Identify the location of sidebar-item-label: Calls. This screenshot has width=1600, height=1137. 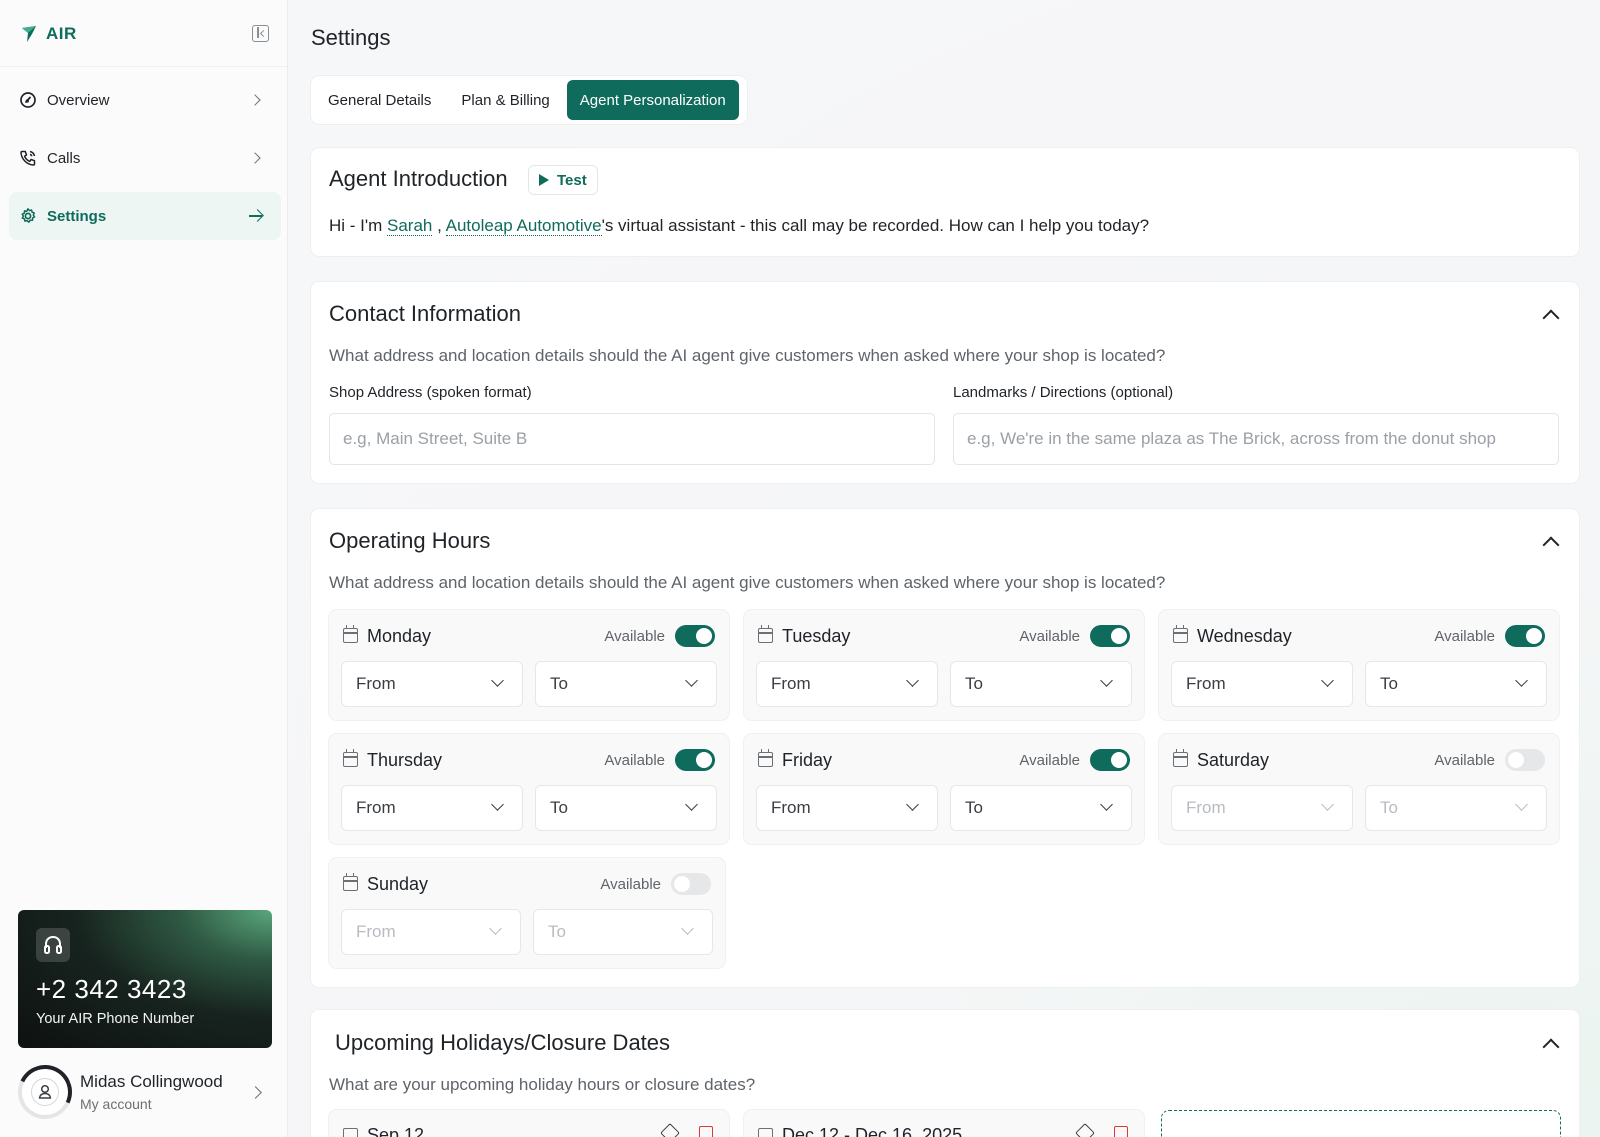
(64, 158).